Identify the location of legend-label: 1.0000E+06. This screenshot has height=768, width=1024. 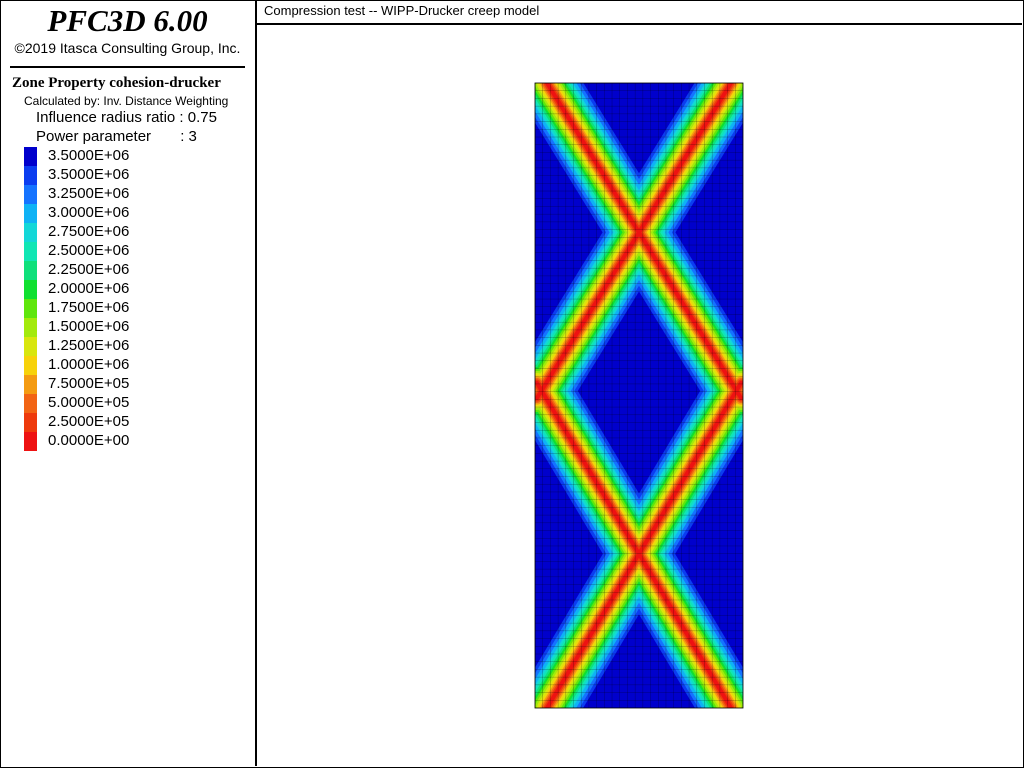
(89, 364).